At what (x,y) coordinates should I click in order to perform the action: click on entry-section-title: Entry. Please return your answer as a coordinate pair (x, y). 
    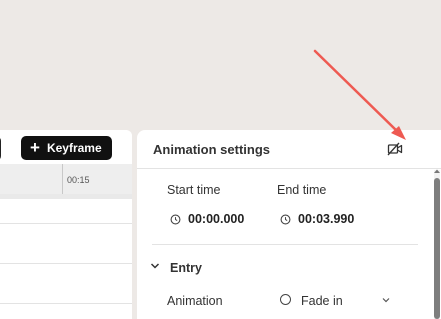
    Looking at the image, I should click on (186, 268).